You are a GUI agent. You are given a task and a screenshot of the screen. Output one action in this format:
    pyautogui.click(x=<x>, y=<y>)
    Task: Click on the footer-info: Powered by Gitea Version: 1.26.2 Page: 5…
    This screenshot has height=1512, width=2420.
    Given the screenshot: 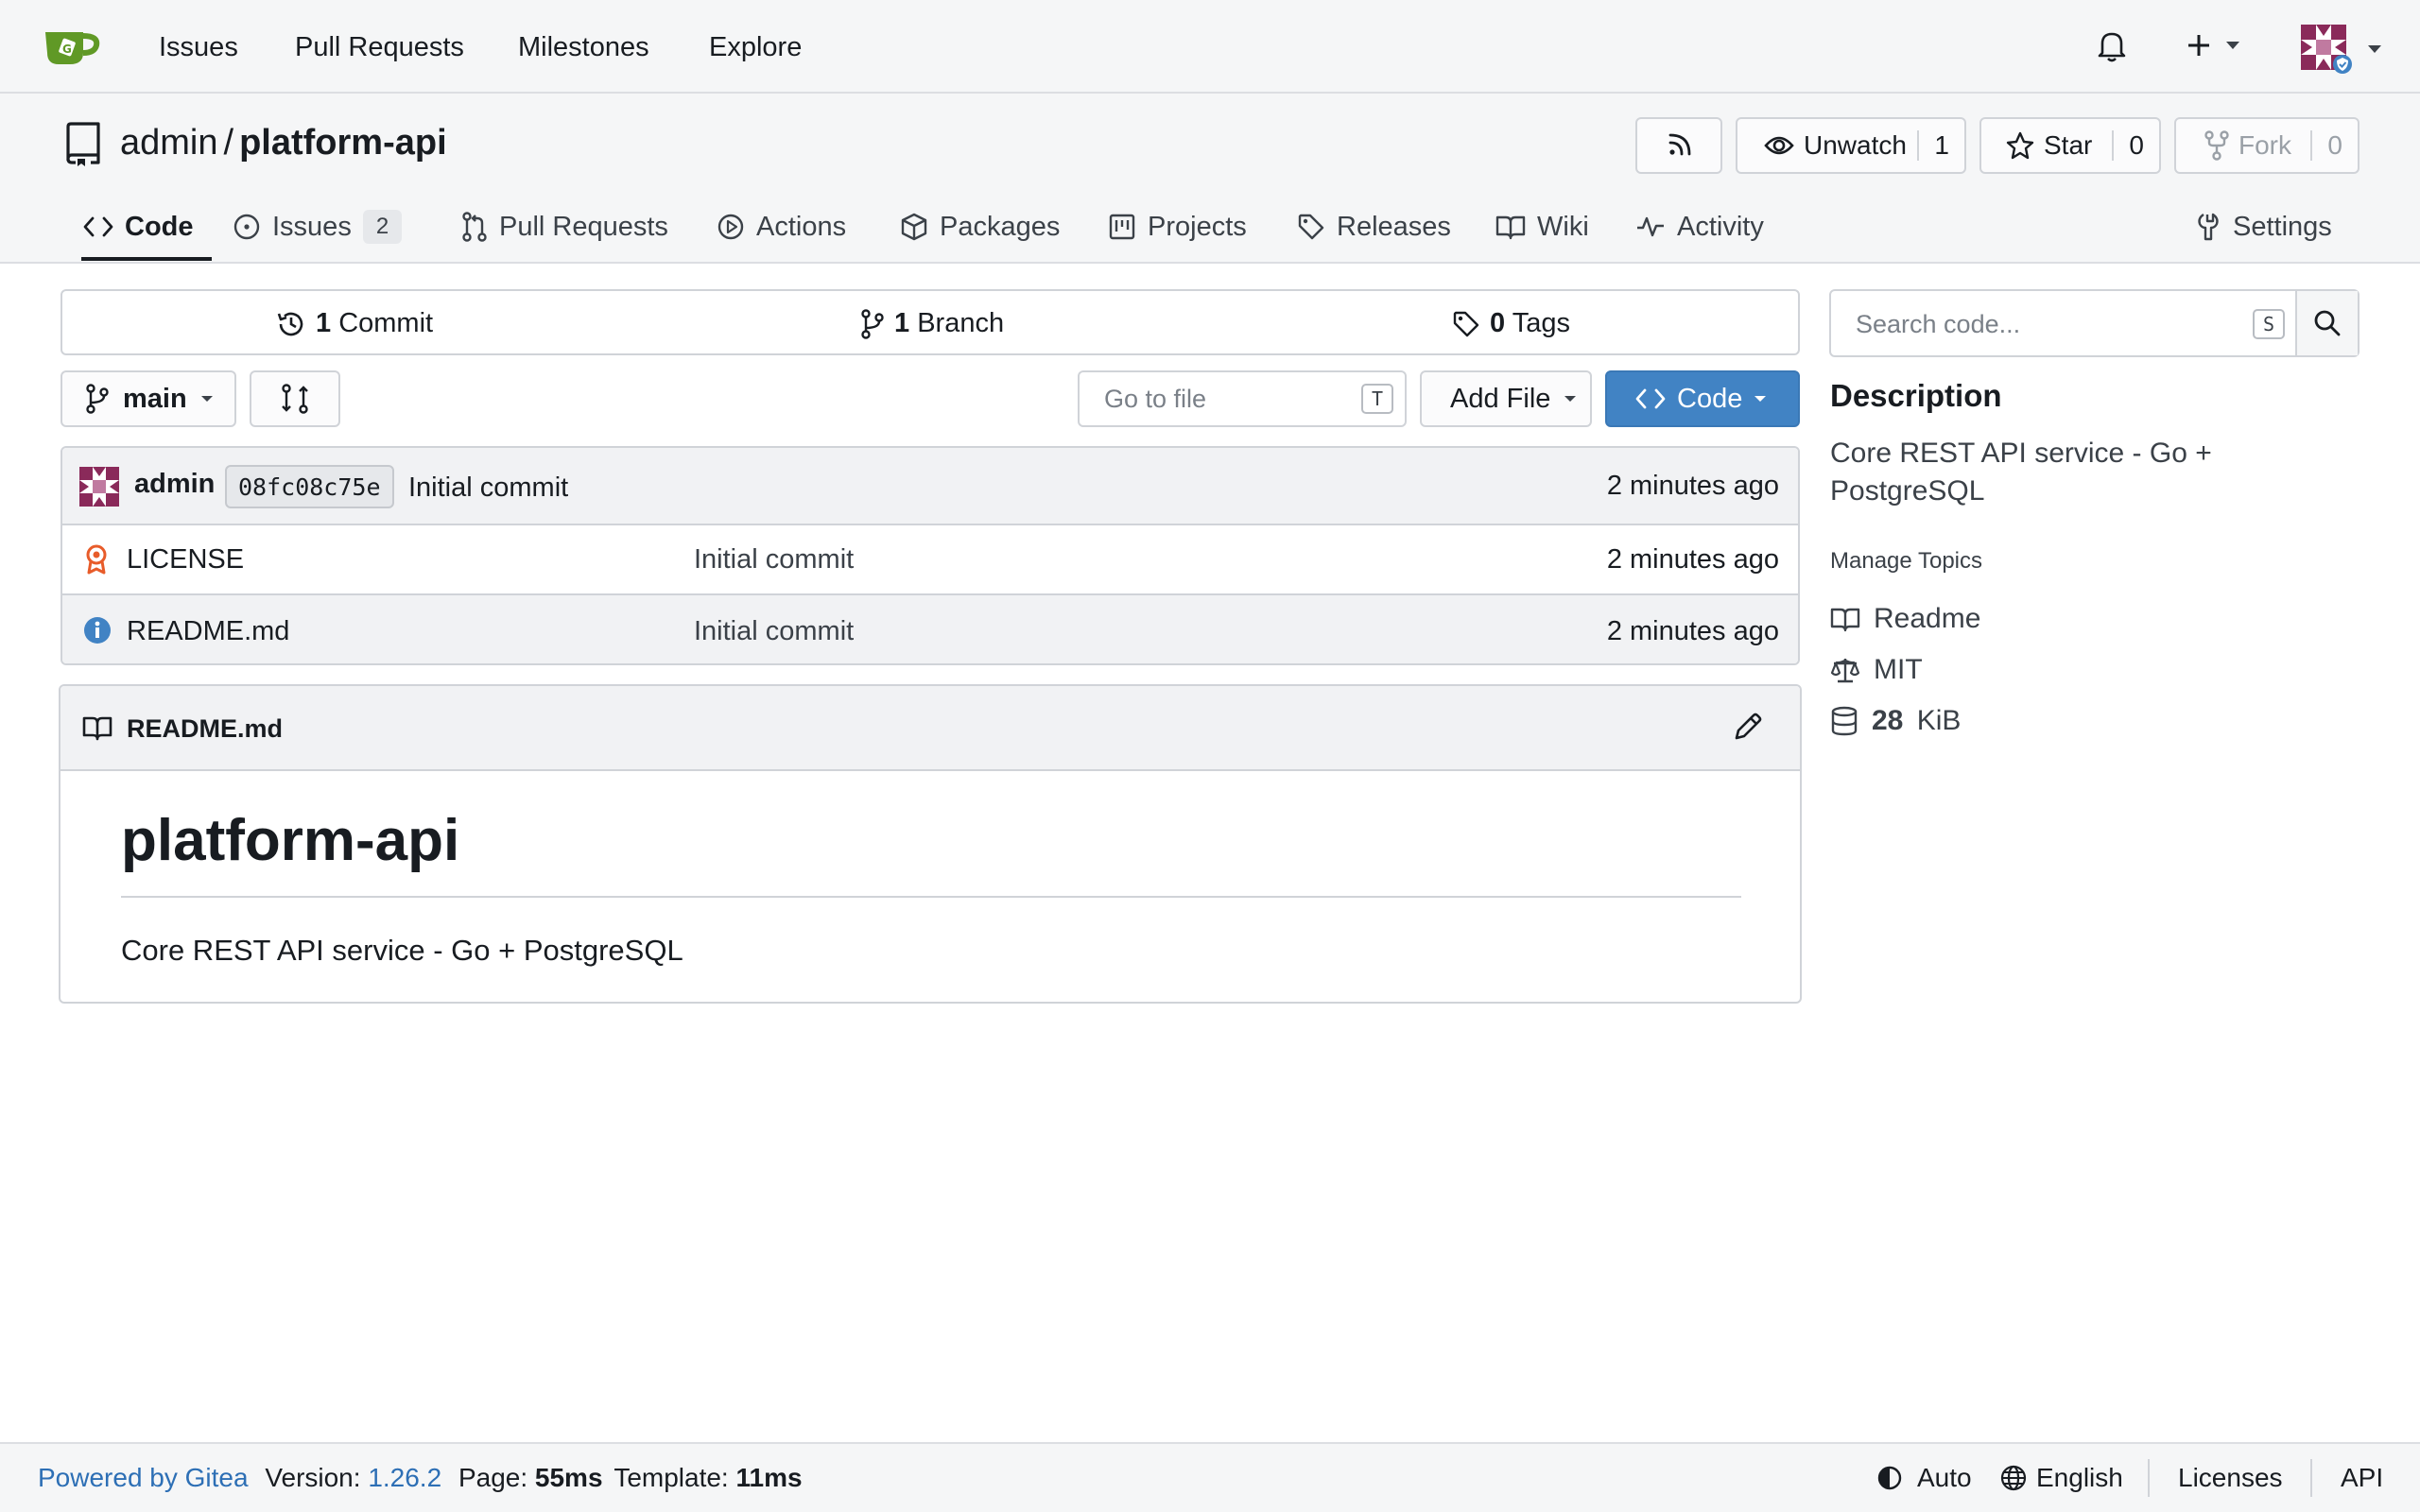 What is the action you would take?
    pyautogui.click(x=421, y=1478)
    